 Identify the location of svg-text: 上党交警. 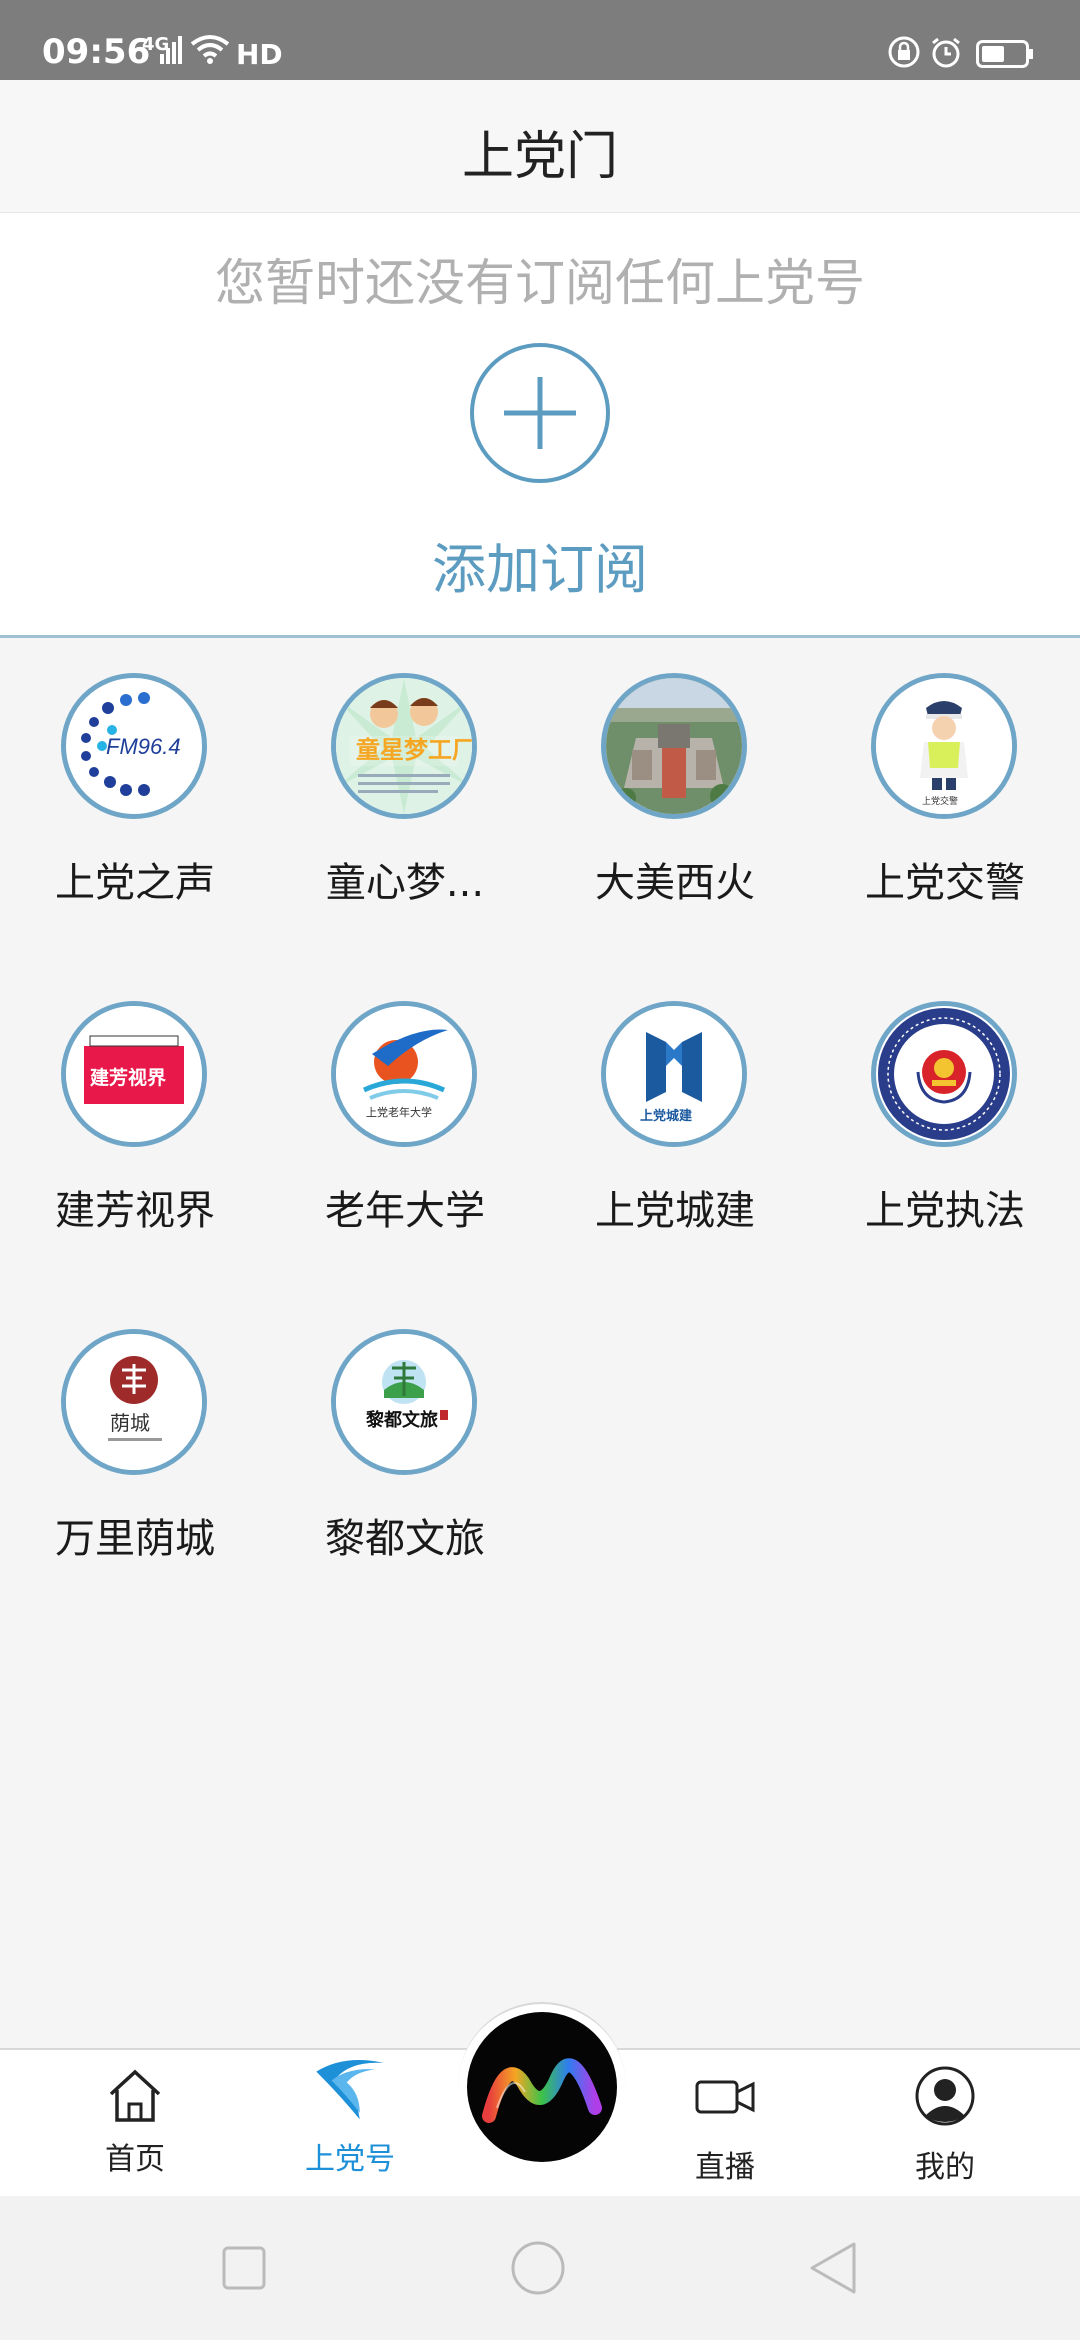
(940, 801).